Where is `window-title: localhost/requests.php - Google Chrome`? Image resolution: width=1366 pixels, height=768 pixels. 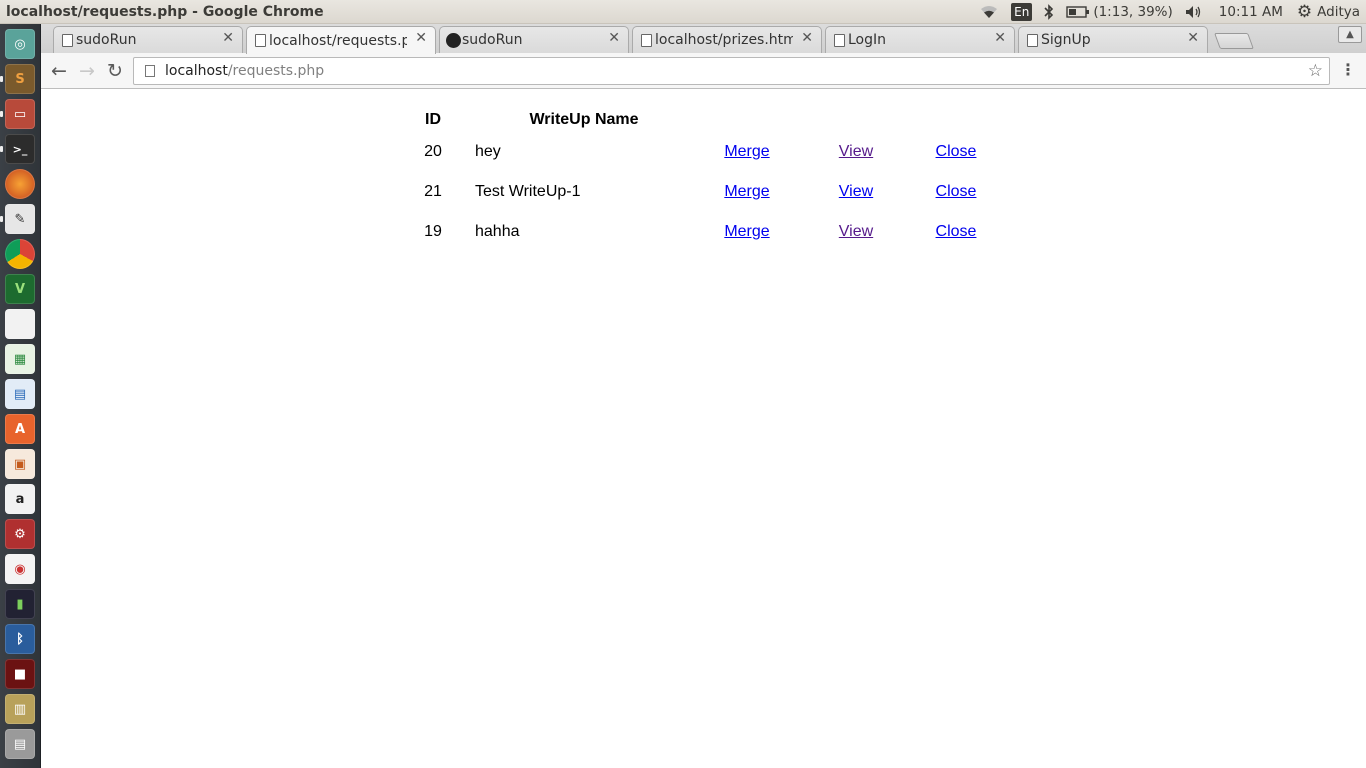 window-title: localhost/requests.php - Google Chrome is located at coordinates (165, 11).